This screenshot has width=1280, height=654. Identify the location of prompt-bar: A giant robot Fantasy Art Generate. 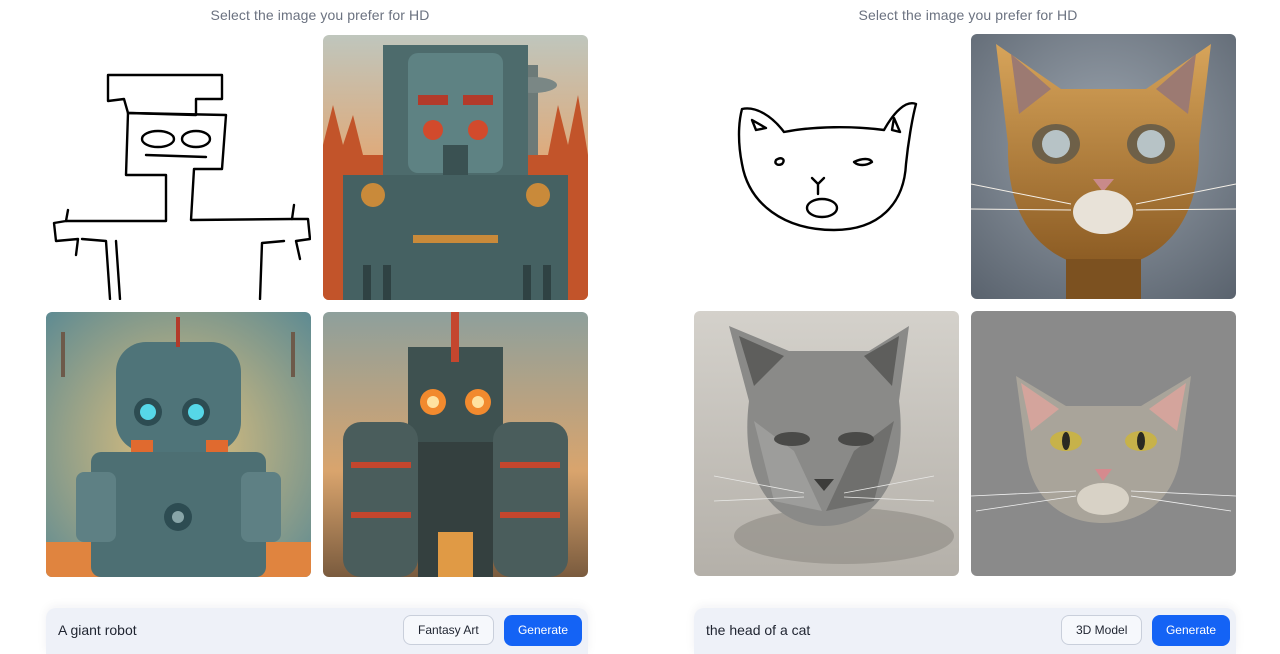
(317, 631).